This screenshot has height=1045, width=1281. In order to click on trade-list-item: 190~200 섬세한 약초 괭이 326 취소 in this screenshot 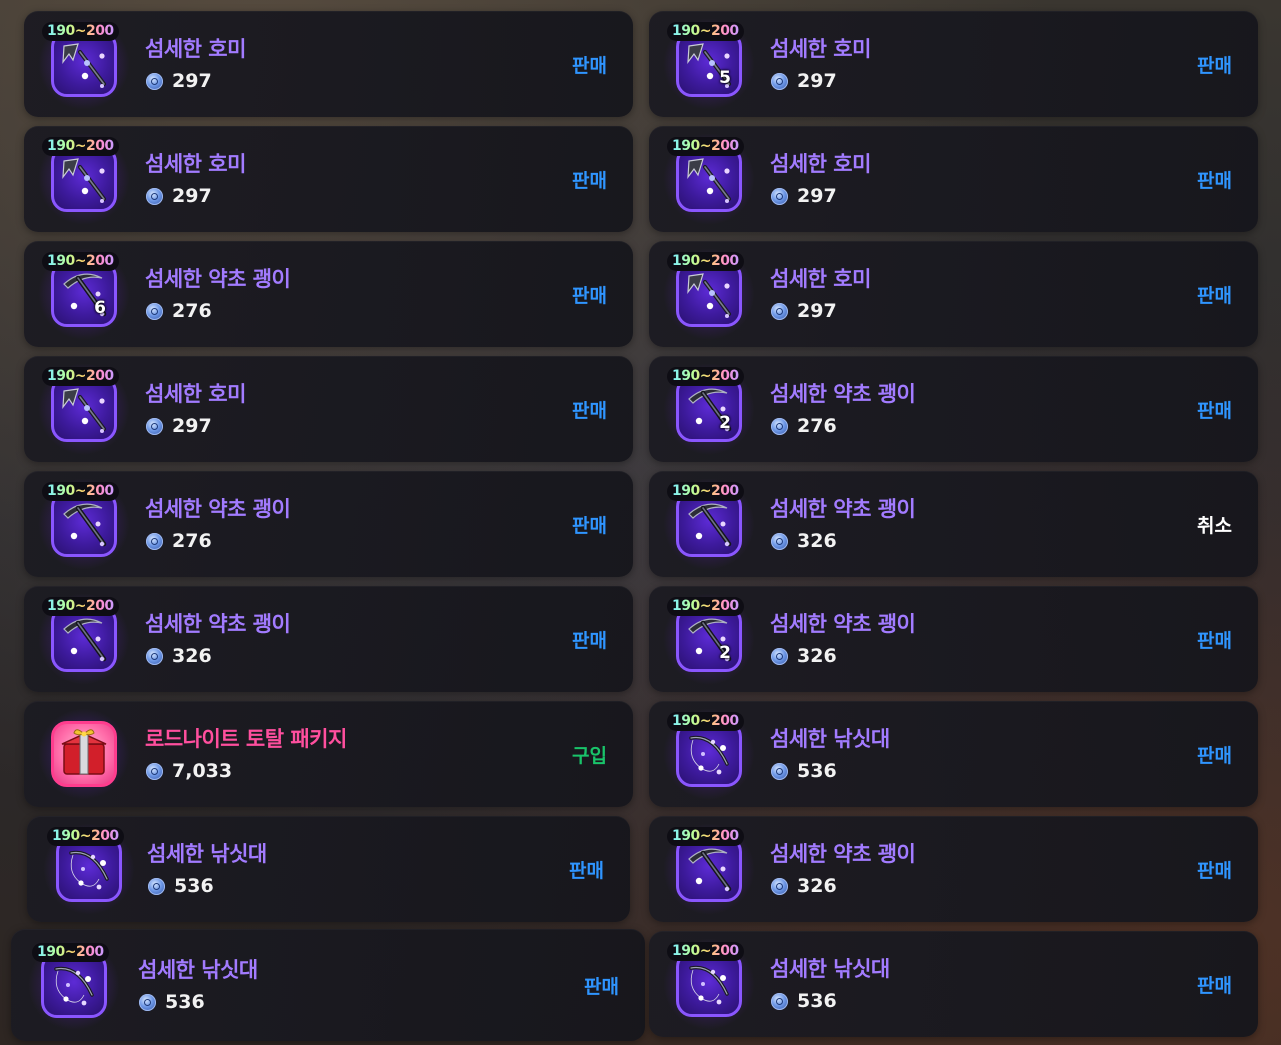, I will do `click(953, 524)`.